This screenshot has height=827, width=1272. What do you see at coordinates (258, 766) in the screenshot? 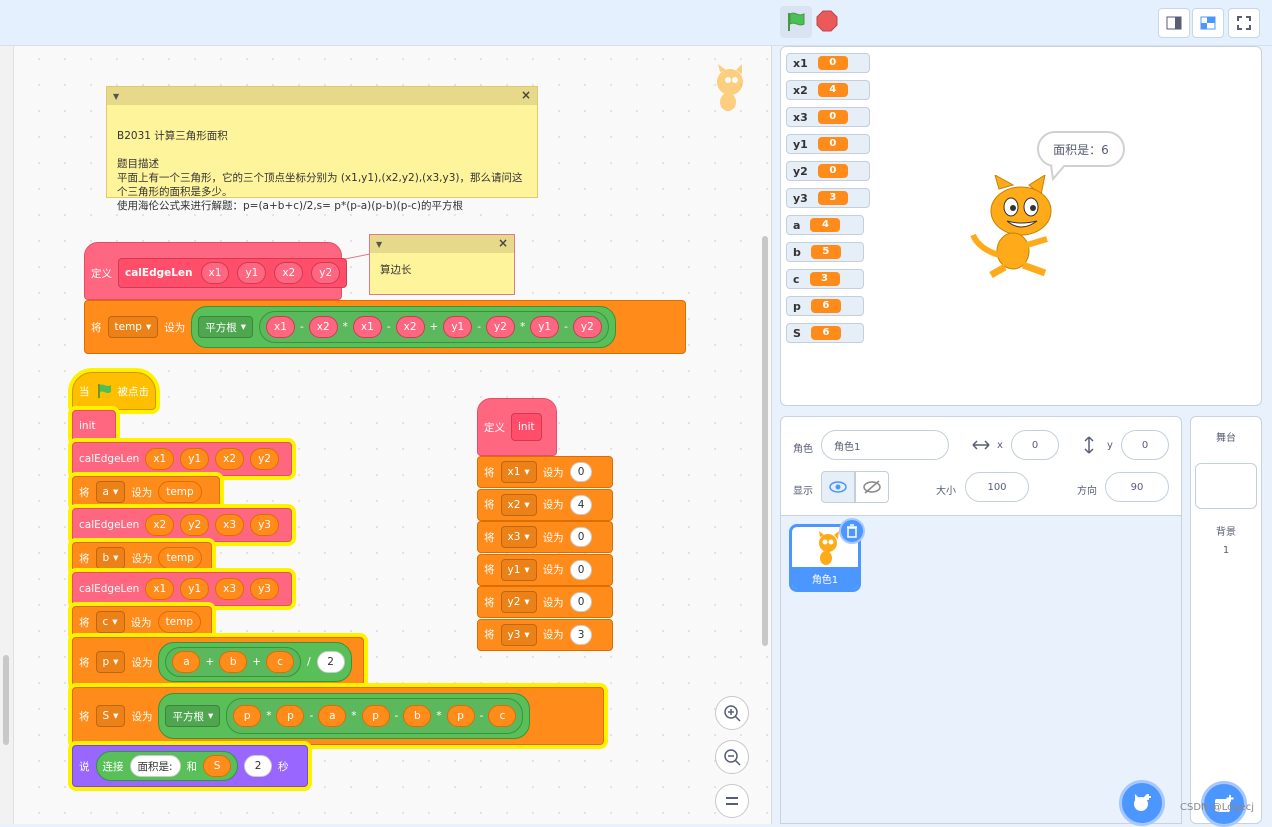
I see `secs-input: 2` at bounding box center [258, 766].